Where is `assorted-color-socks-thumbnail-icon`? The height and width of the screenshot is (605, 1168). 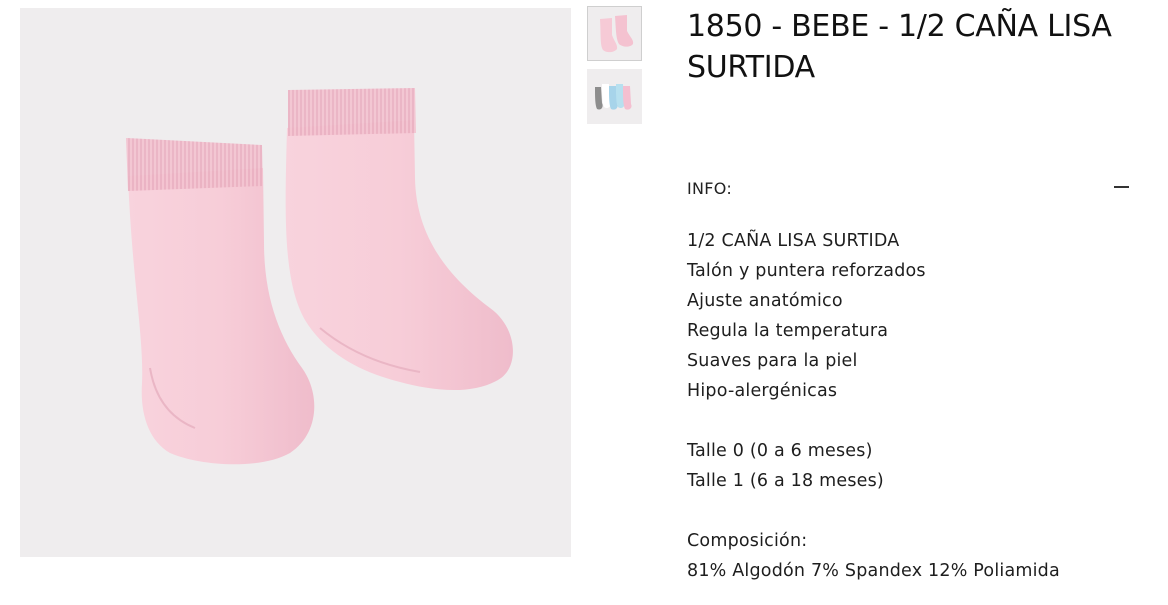 assorted-color-socks-thumbnail-icon is located at coordinates (613, 97).